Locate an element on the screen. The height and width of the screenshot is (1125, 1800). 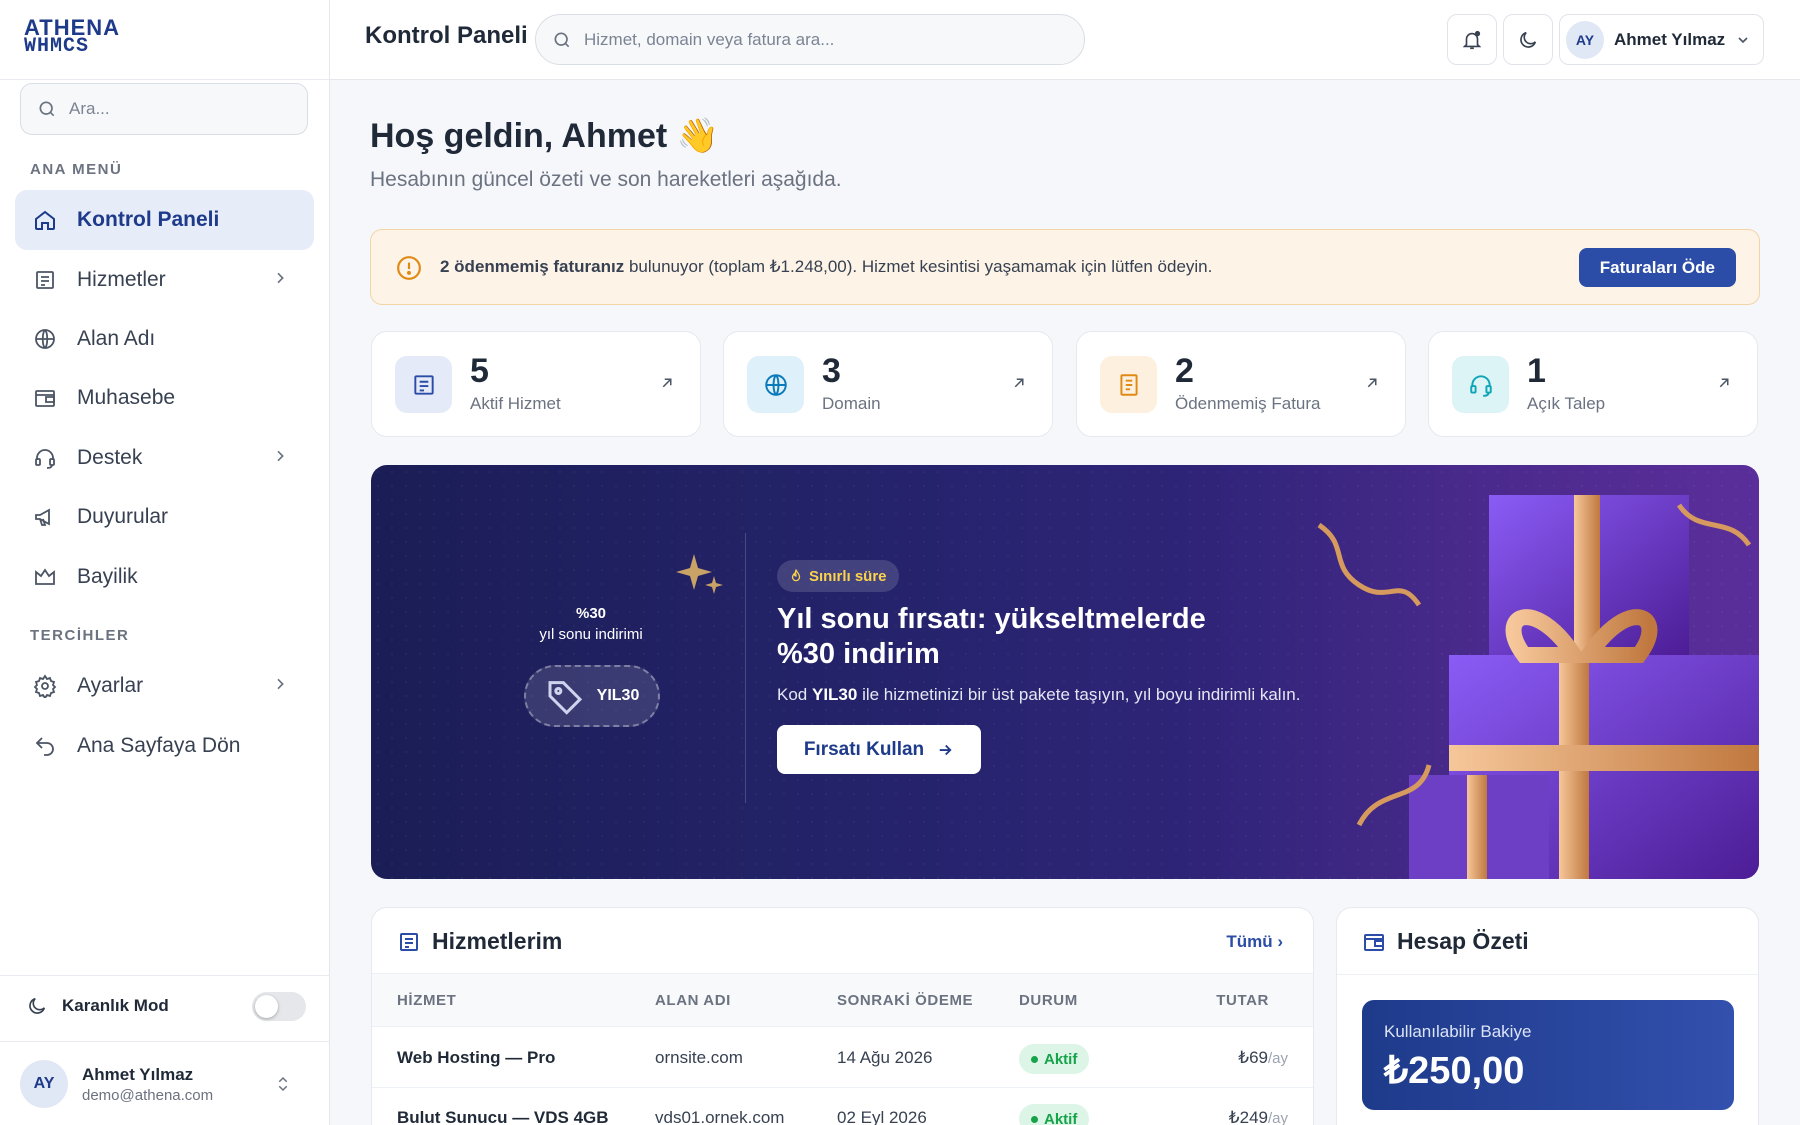
service-amount: ₺249/ay is located at coordinates (1258, 1116).